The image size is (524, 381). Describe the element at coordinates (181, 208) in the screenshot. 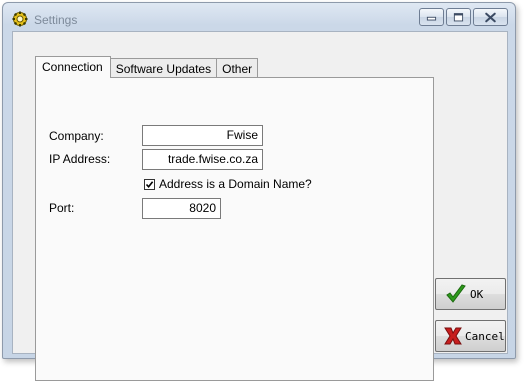

I see `port-input: 8020` at that location.